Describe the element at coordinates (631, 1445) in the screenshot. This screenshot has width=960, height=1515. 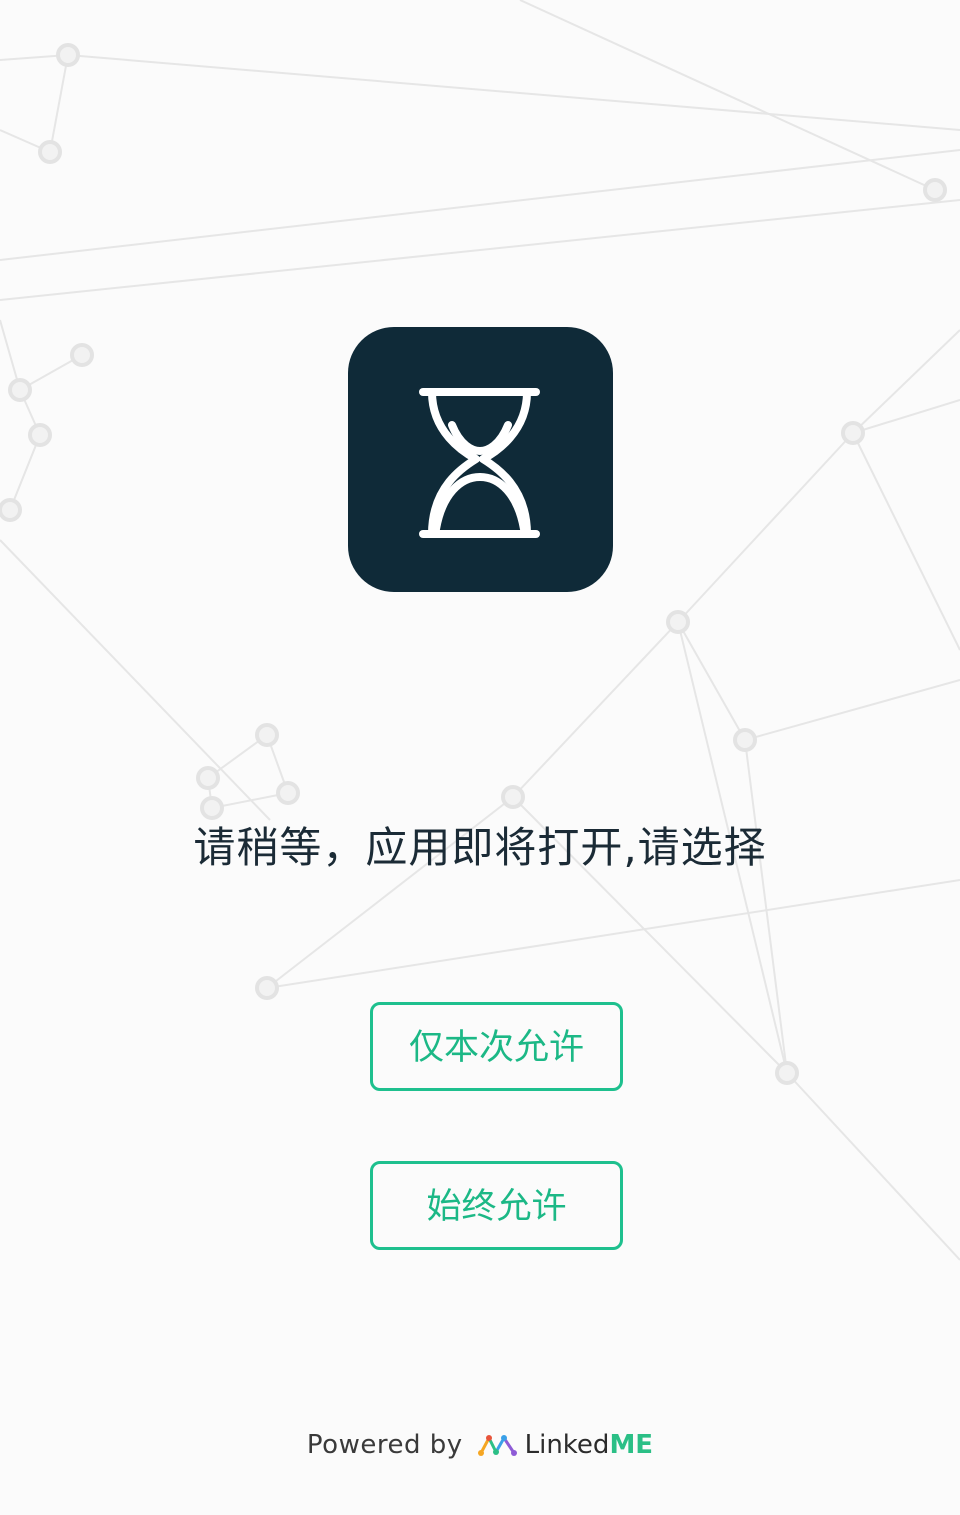
I see `brand-me-text: ME` at that location.